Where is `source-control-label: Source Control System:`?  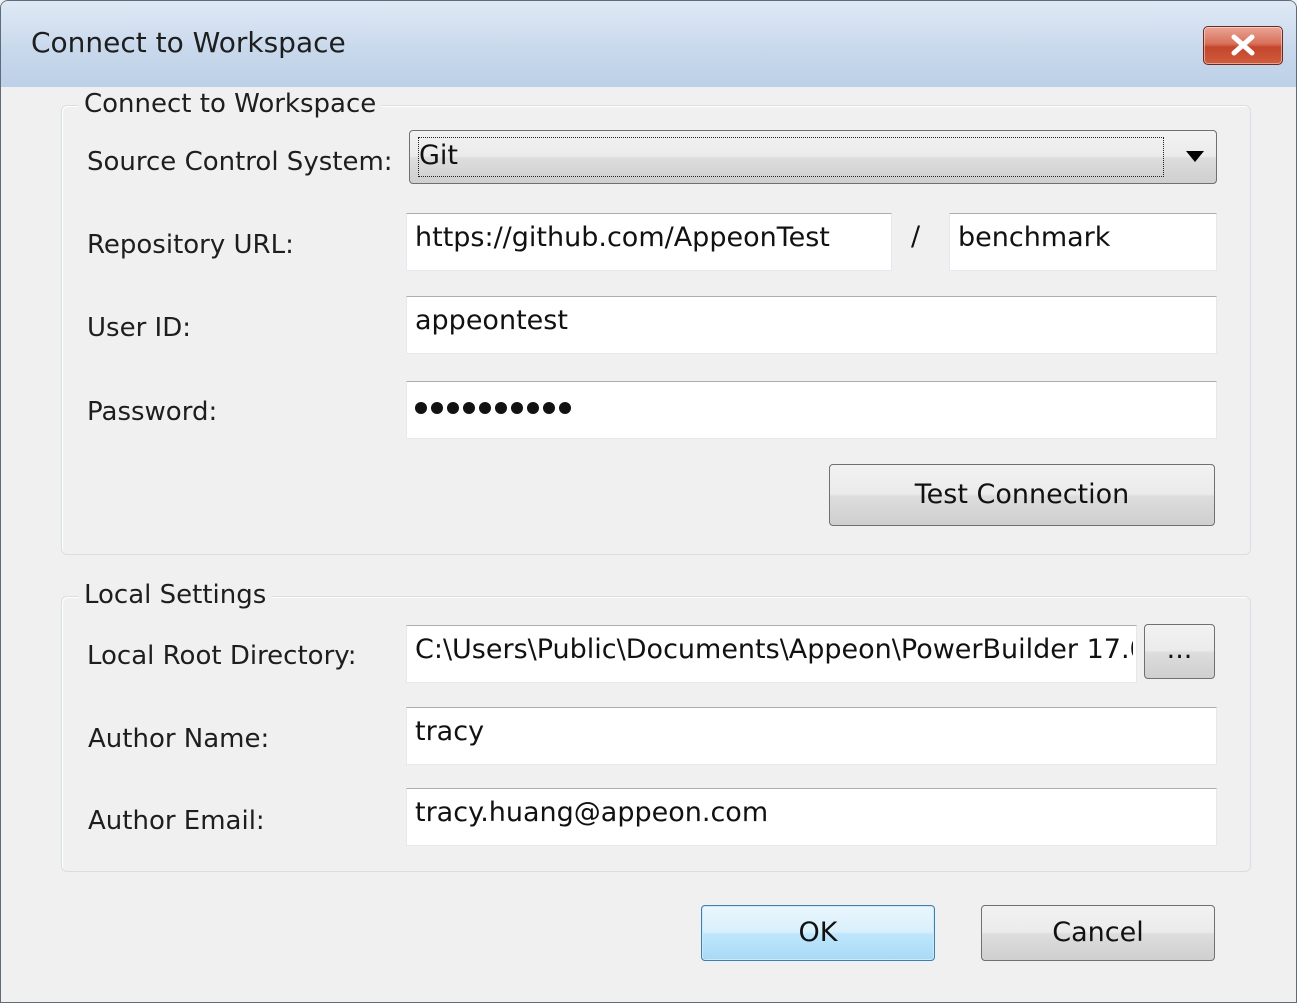 source-control-label: Source Control System: is located at coordinates (240, 162).